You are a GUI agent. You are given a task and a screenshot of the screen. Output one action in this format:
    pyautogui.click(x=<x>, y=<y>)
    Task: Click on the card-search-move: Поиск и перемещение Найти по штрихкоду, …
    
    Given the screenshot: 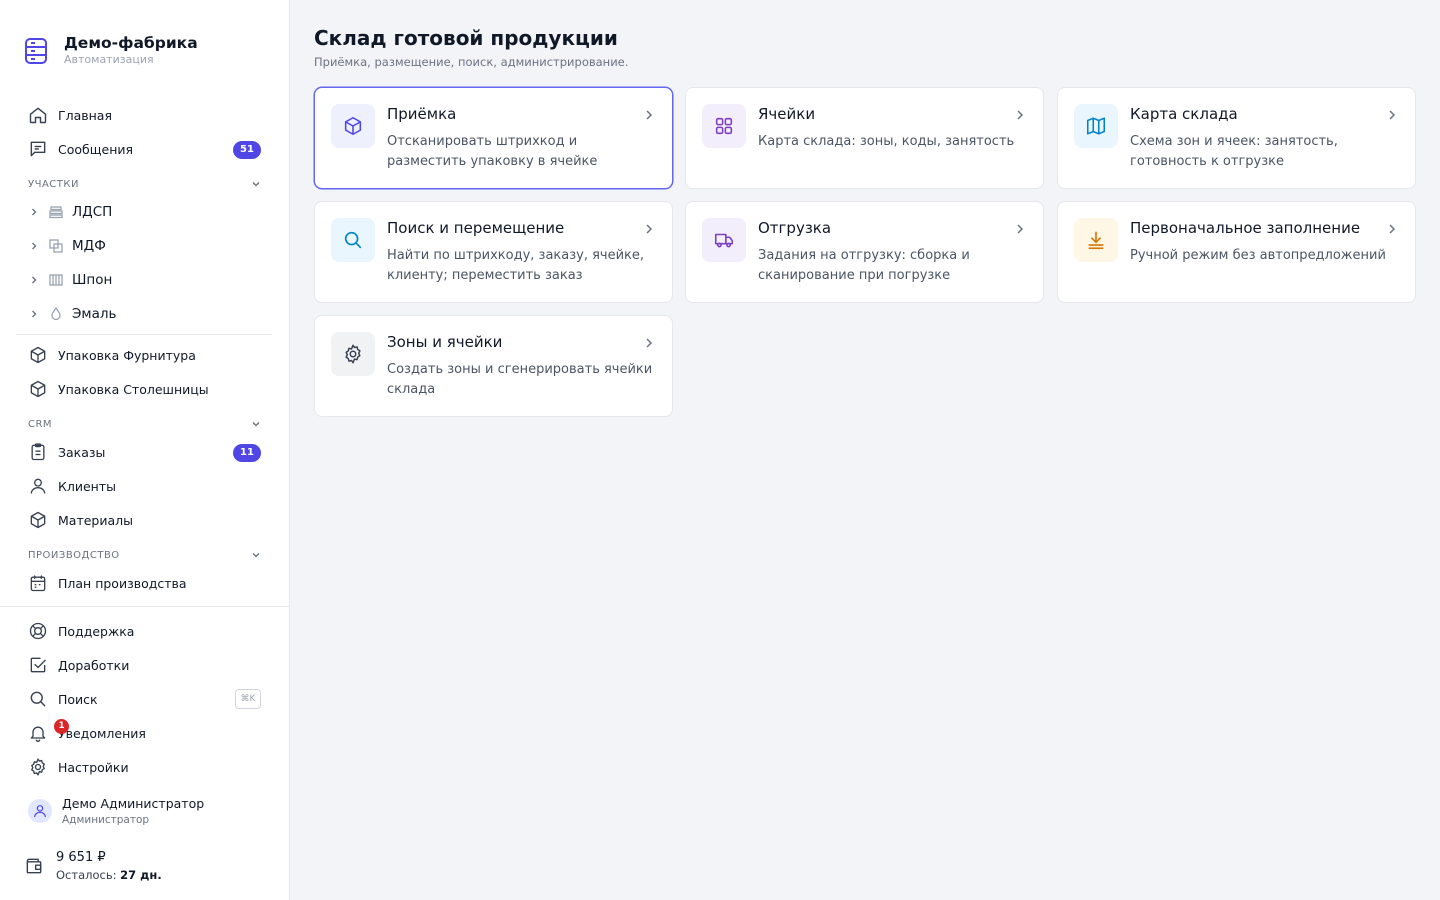 What is the action you would take?
    pyautogui.click(x=493, y=252)
    